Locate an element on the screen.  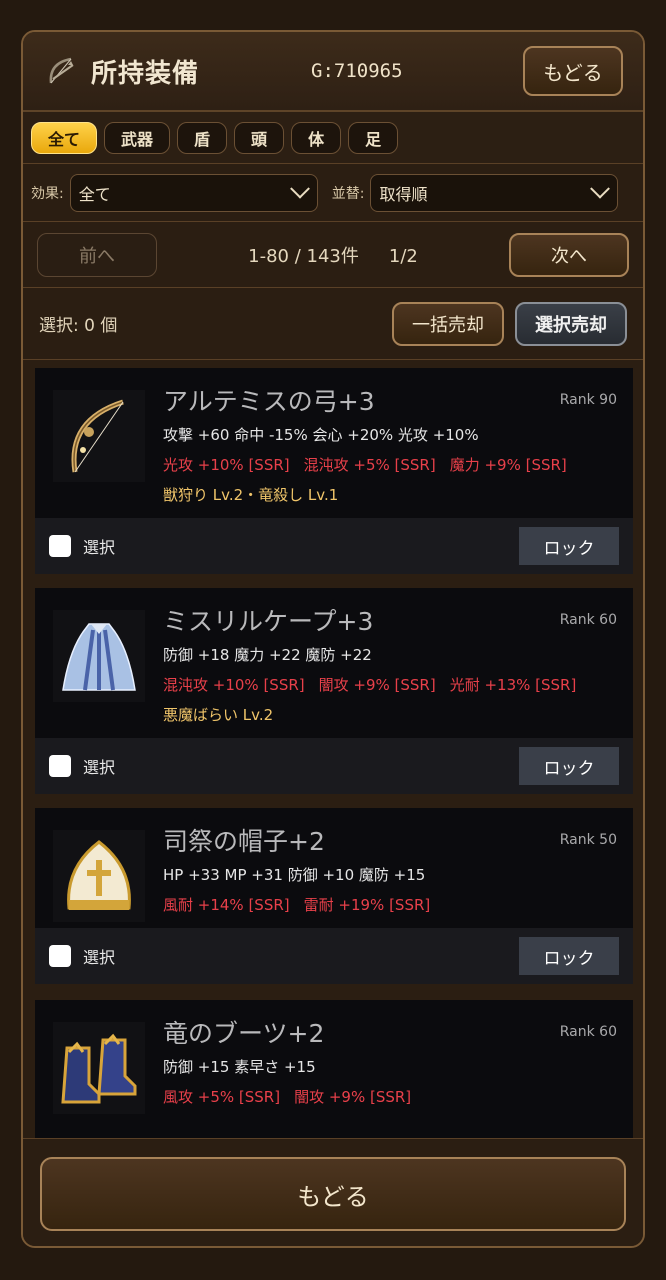
category-tabs: 全て 武器 盾 頭 体 足 is located at coordinates (333, 138).